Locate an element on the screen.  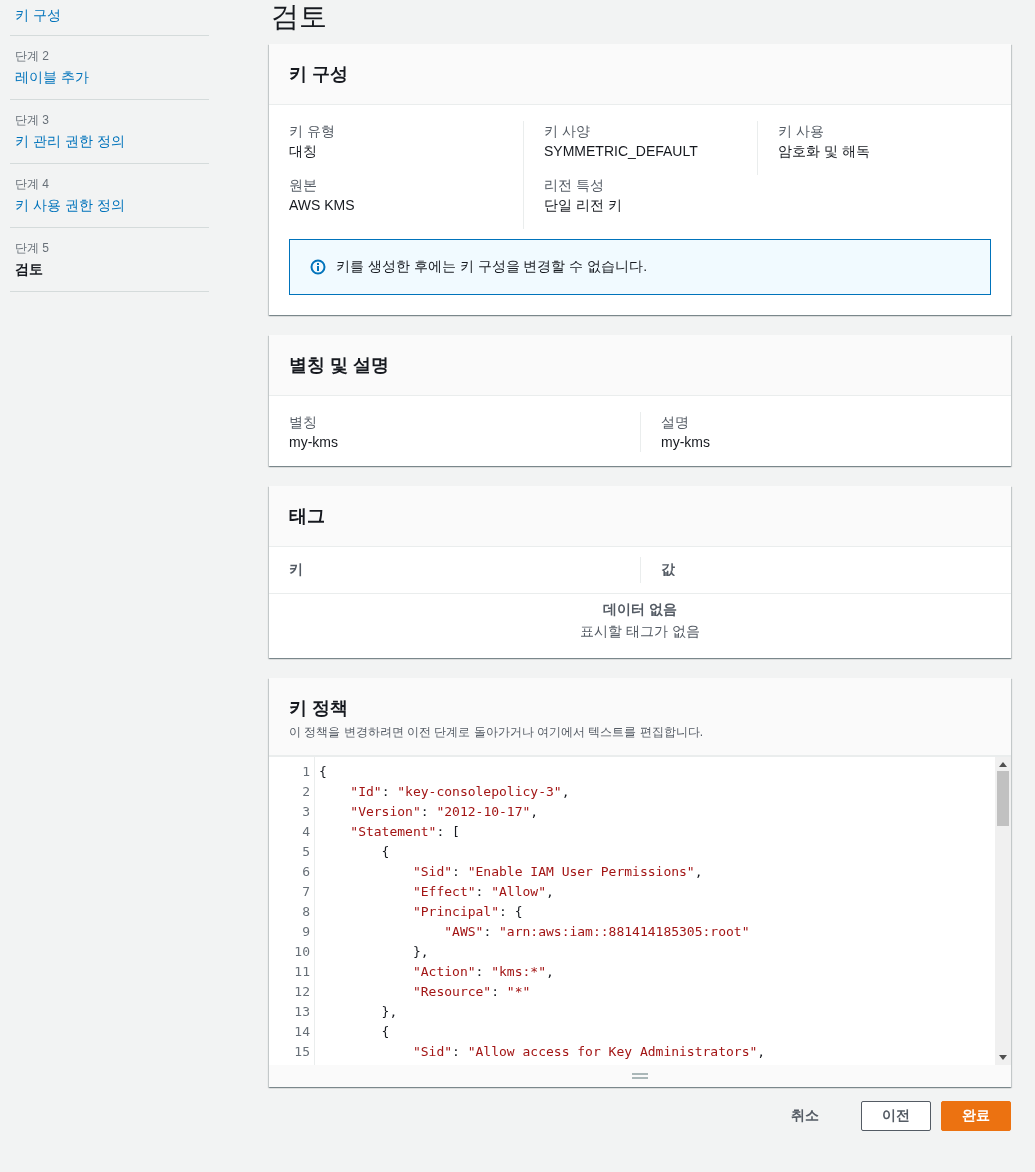
current-step: 검토 is located at coordinates (109, 269).